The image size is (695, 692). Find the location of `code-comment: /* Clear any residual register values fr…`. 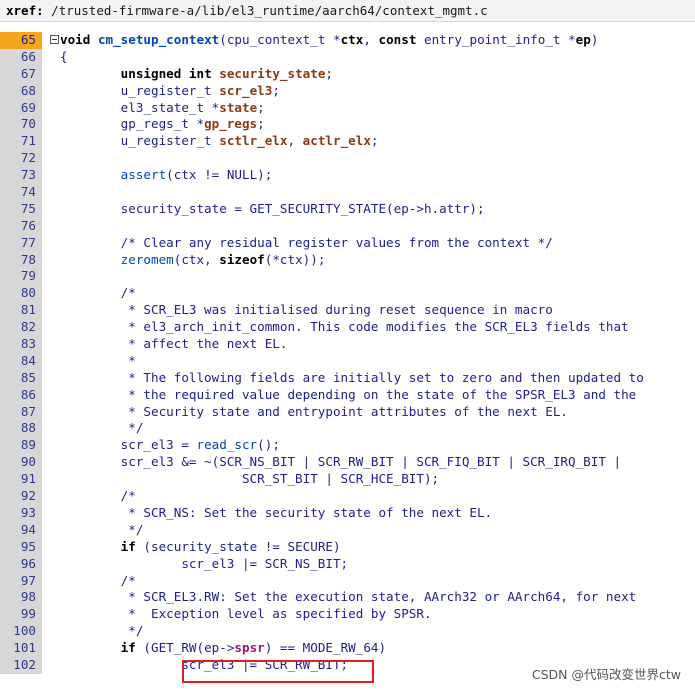

code-comment: /* Clear any residual register values fr… is located at coordinates (306, 242).